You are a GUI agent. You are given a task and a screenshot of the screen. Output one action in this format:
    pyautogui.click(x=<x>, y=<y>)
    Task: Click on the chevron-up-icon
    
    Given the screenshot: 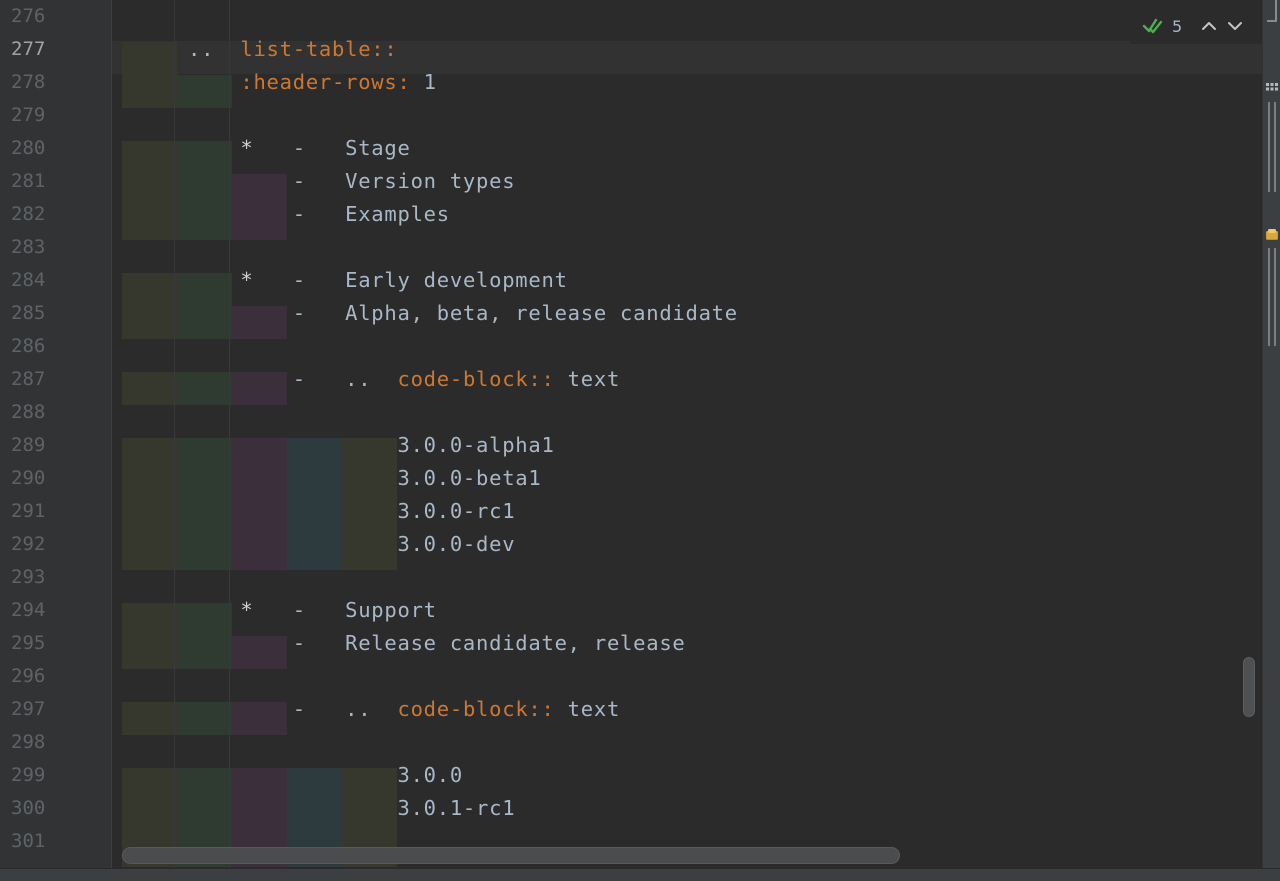 What is the action you would take?
    pyautogui.click(x=1209, y=26)
    